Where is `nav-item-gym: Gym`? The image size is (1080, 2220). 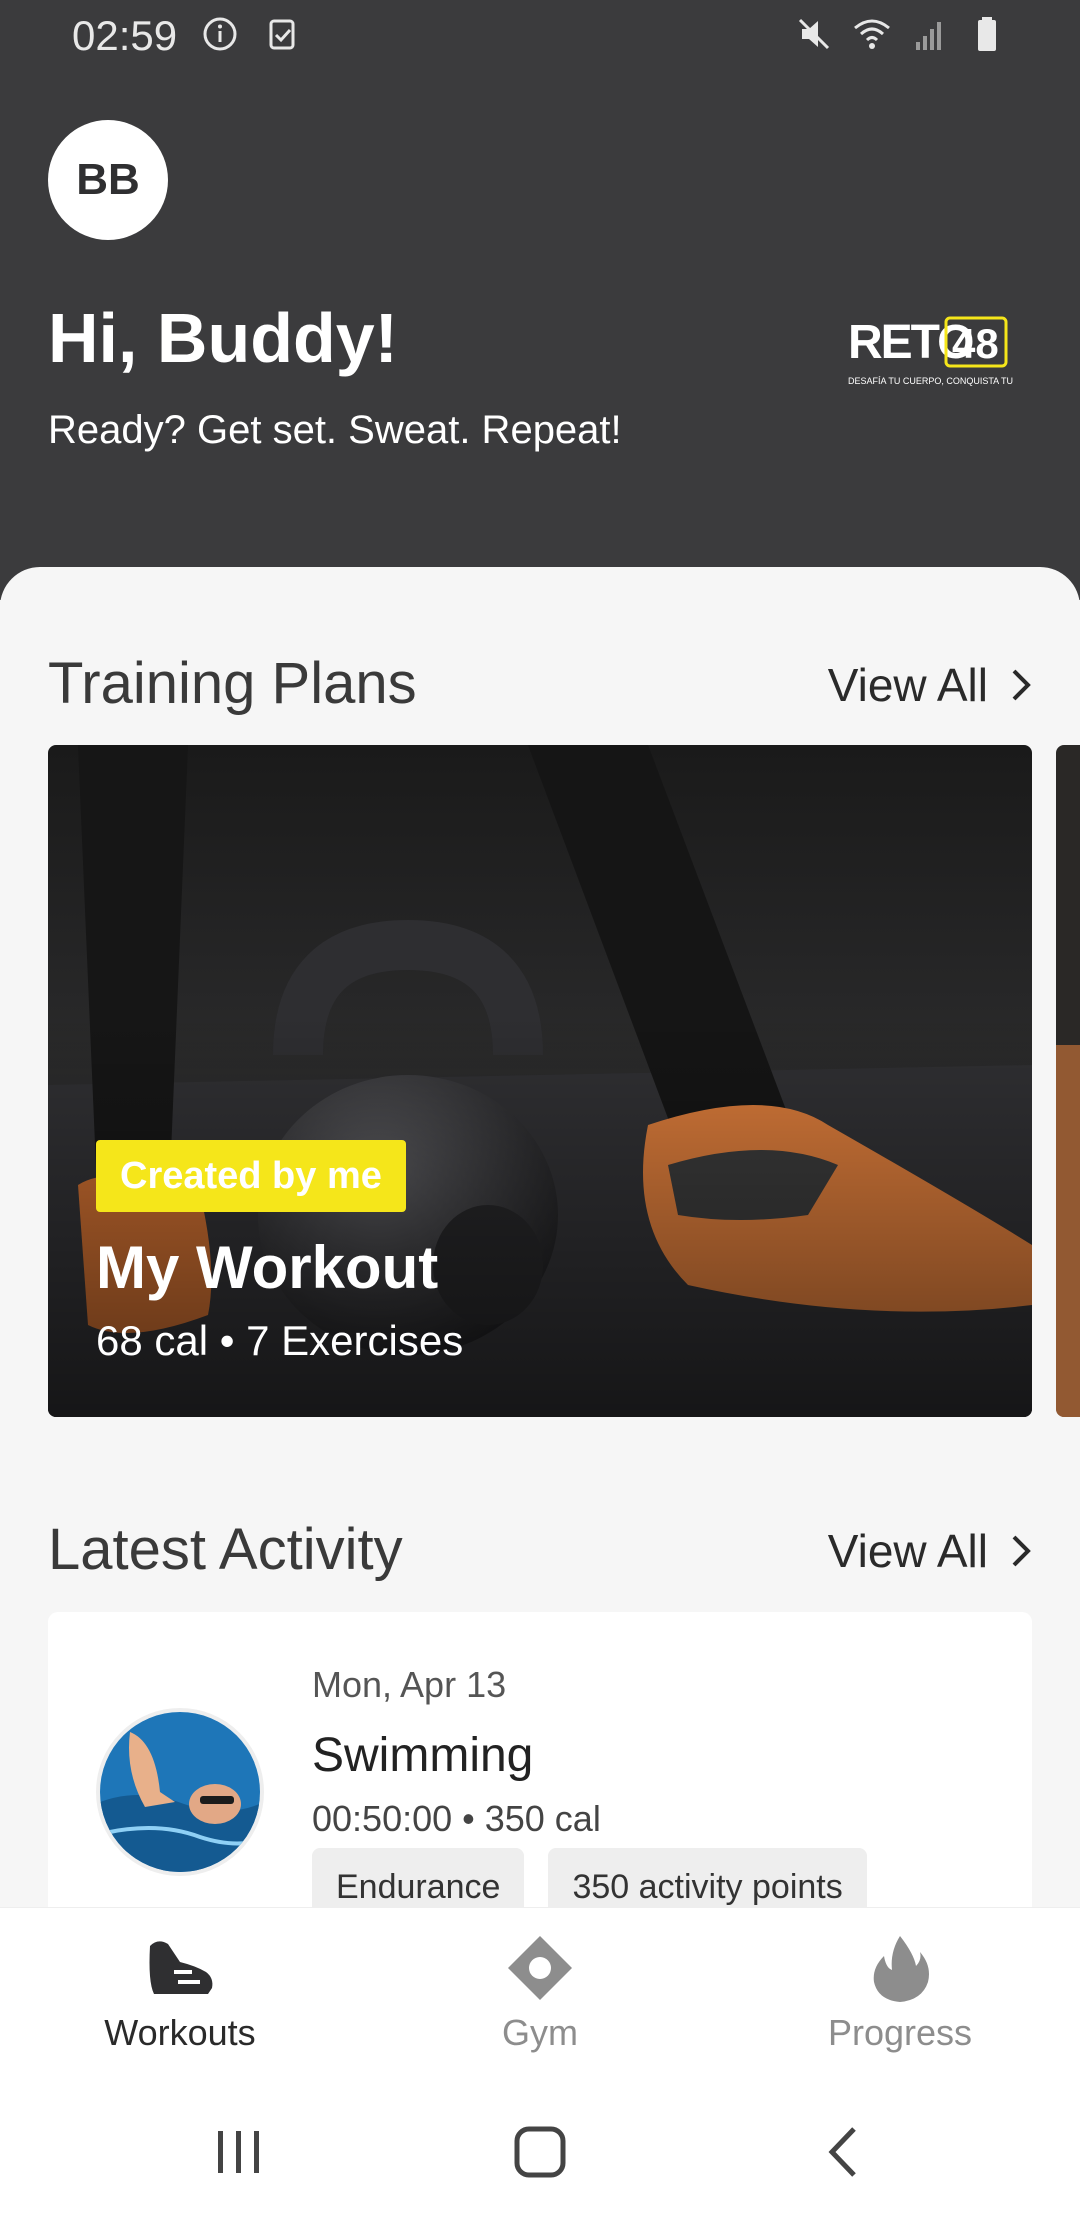 nav-item-gym: Gym is located at coordinates (540, 1993).